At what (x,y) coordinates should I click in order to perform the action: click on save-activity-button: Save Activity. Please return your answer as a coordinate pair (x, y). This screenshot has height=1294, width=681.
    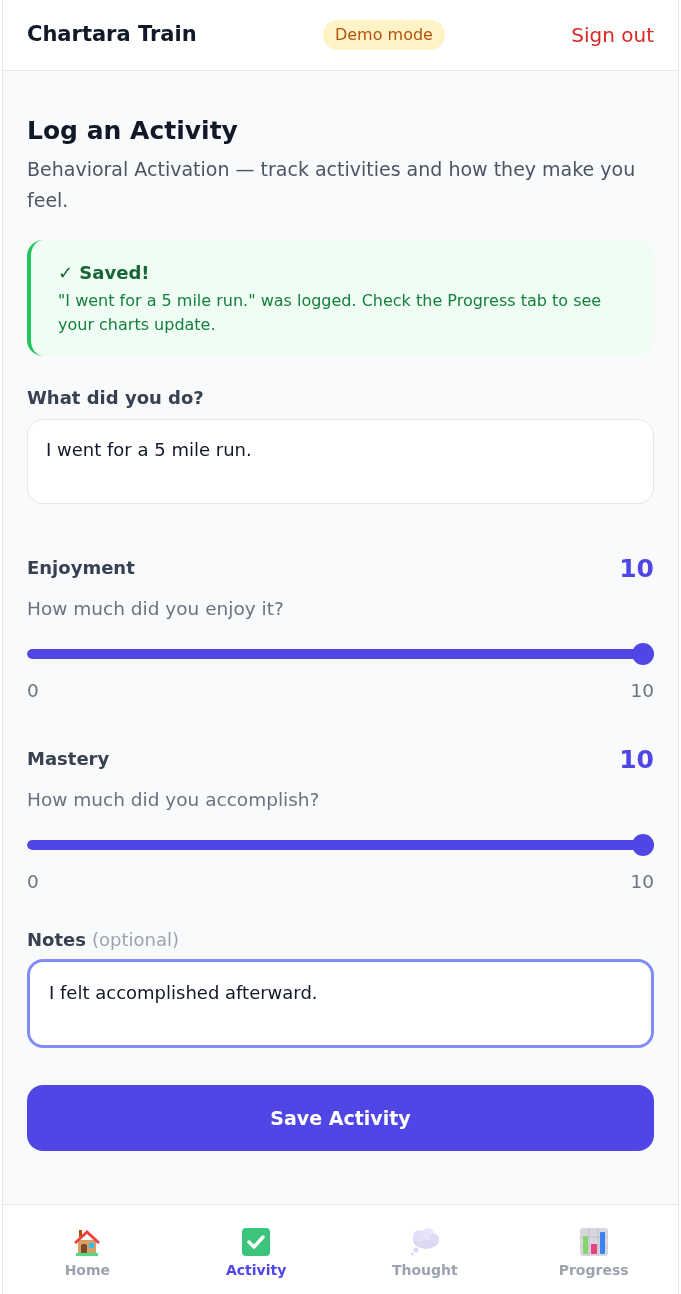
    Looking at the image, I should click on (340, 1118).